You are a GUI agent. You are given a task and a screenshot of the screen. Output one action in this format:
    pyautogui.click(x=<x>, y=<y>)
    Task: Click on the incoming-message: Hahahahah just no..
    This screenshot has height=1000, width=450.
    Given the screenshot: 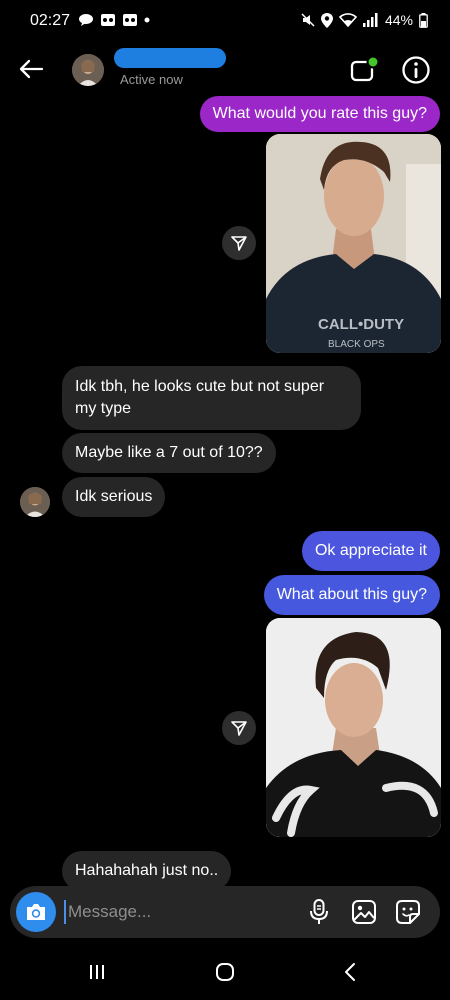 What is the action you would take?
    pyautogui.click(x=147, y=871)
    